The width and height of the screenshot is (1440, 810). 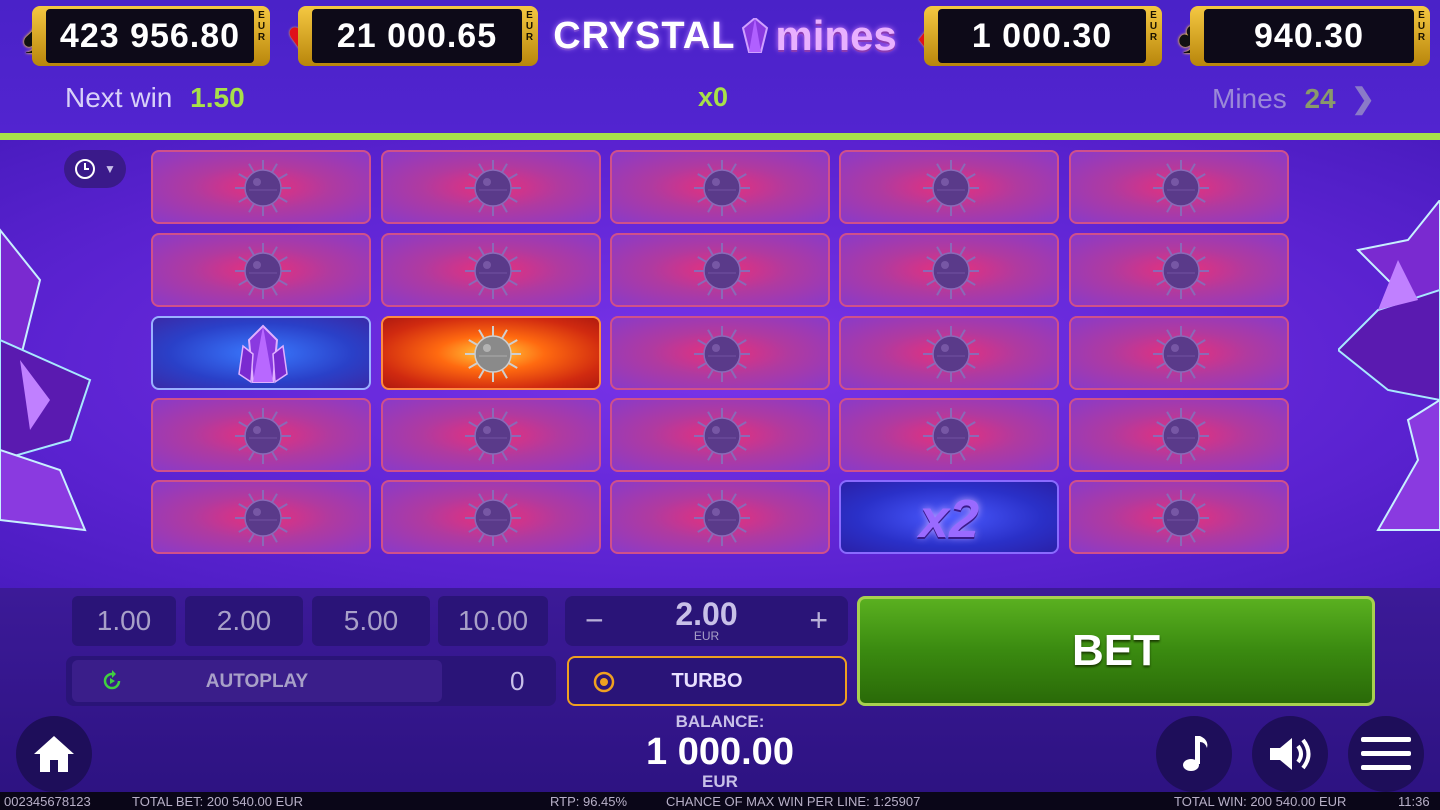 What do you see at coordinates (110, 169) in the screenshot?
I see `chevron-down-icon: ▼` at bounding box center [110, 169].